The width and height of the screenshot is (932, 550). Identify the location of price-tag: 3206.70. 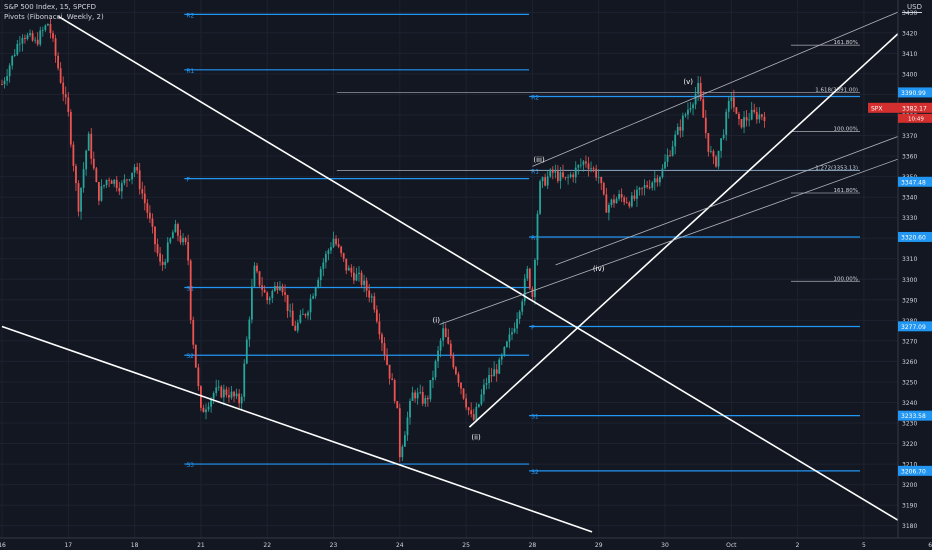
(915, 470).